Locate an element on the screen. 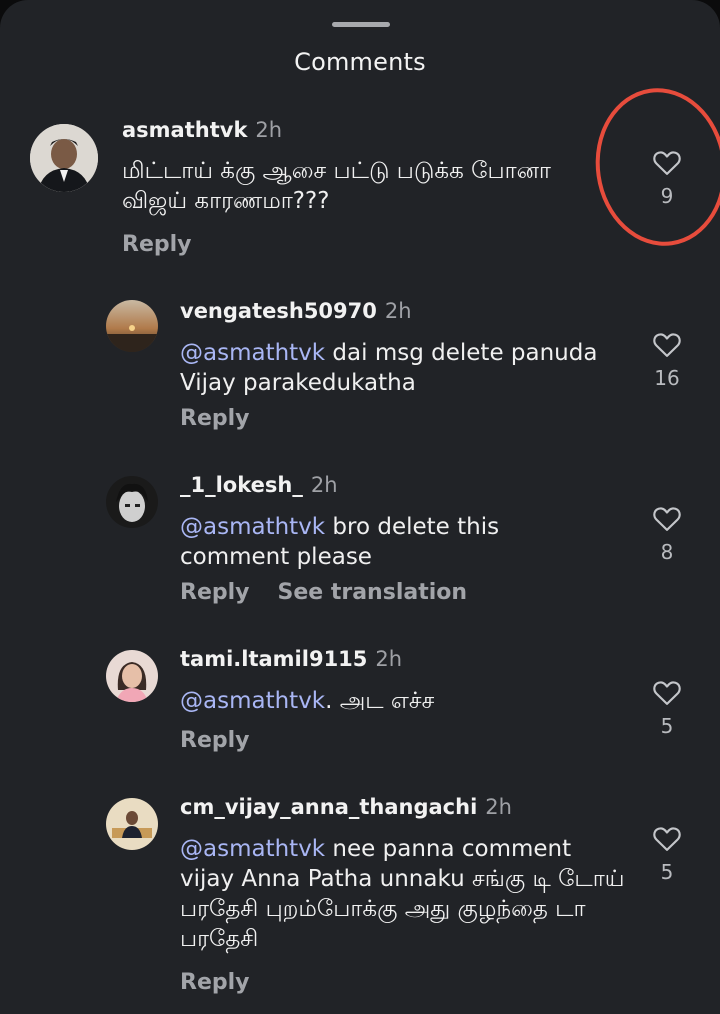 Image resolution: width=720 pixels, height=1014 pixels. like-control: 8 is located at coordinates (667, 534).